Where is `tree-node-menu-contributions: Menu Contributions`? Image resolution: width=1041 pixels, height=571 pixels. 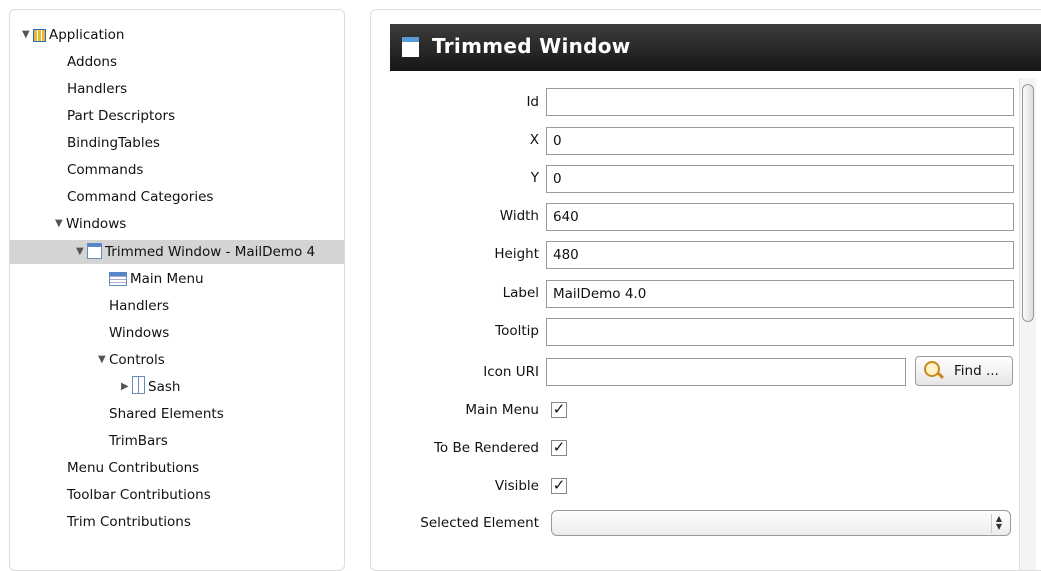 tree-node-menu-contributions: Menu Contributions is located at coordinates (133, 468).